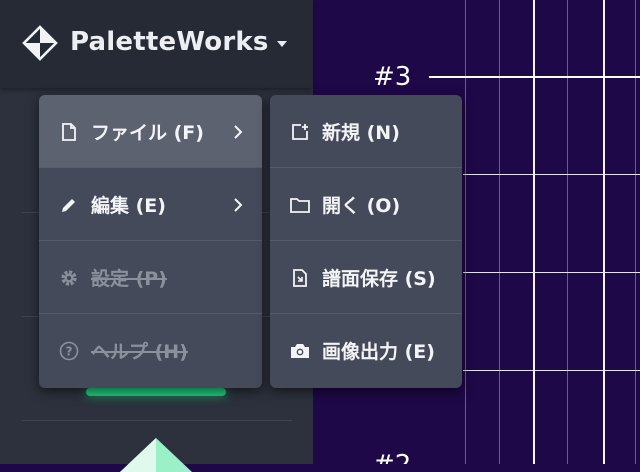  I want to click on pencil-icon, so click(69, 205).